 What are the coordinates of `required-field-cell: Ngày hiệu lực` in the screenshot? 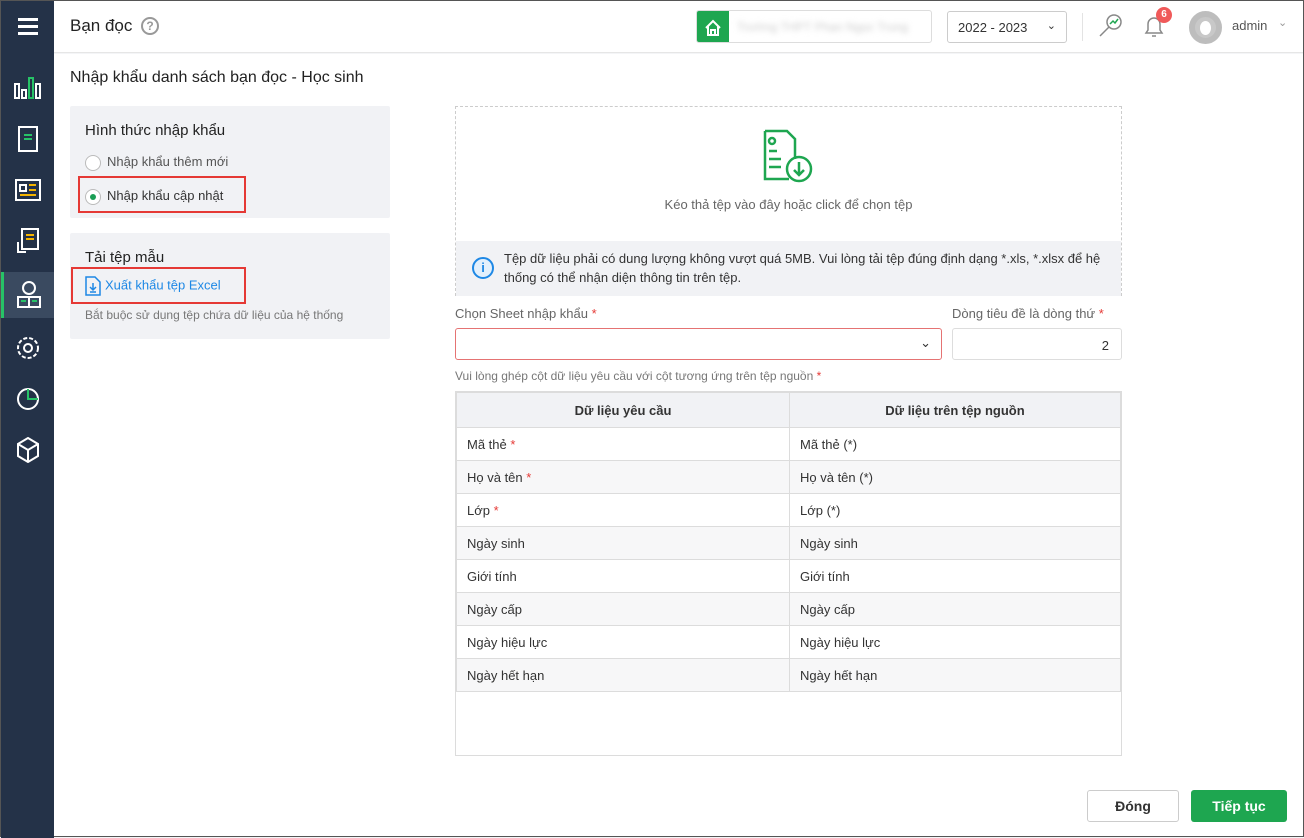 It's located at (623, 642).